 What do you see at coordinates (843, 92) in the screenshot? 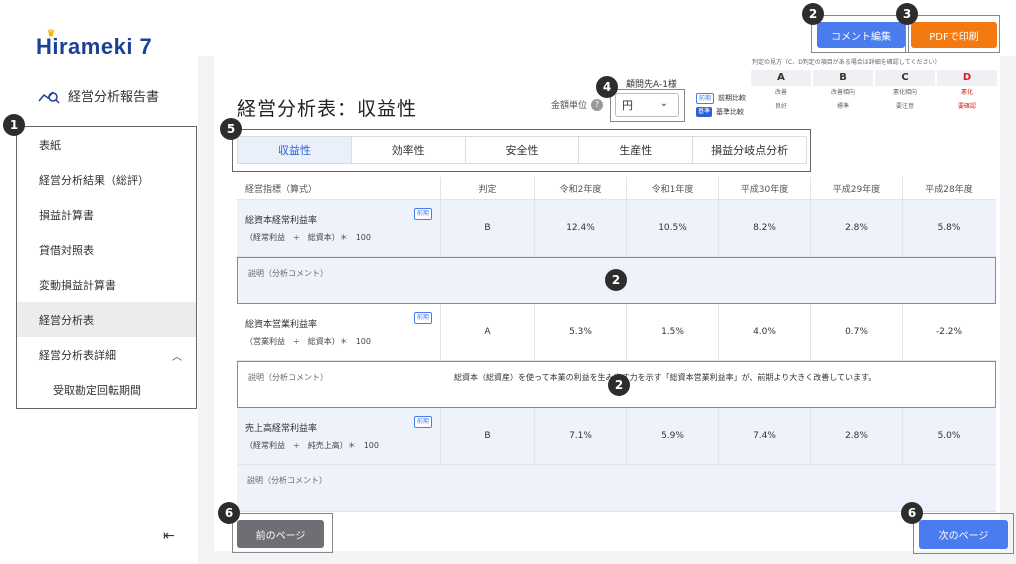
I see `grade-b: B 改善傾向 標準` at bounding box center [843, 92].